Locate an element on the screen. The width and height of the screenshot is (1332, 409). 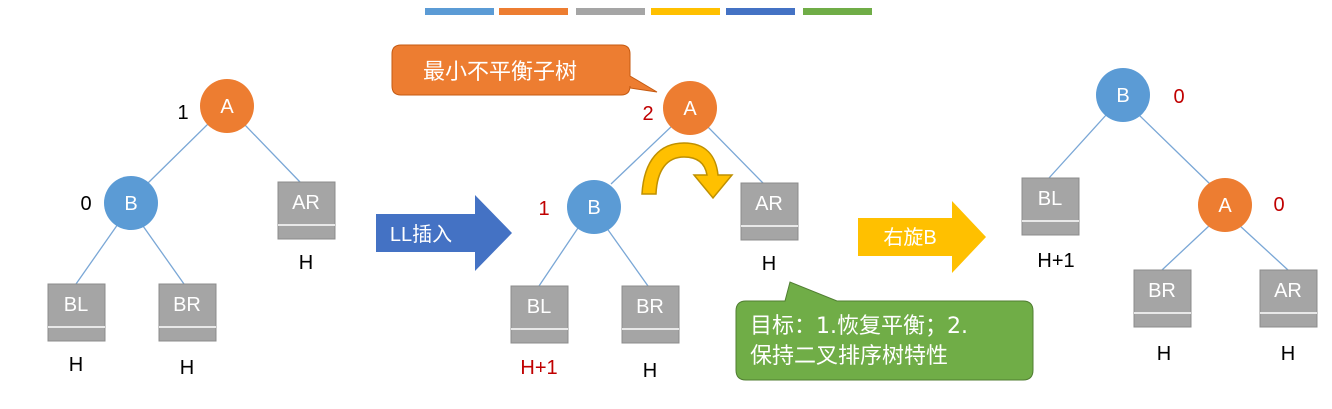
callout-goals-line-2: 保持二叉排序树特性 is located at coordinates (849, 356).